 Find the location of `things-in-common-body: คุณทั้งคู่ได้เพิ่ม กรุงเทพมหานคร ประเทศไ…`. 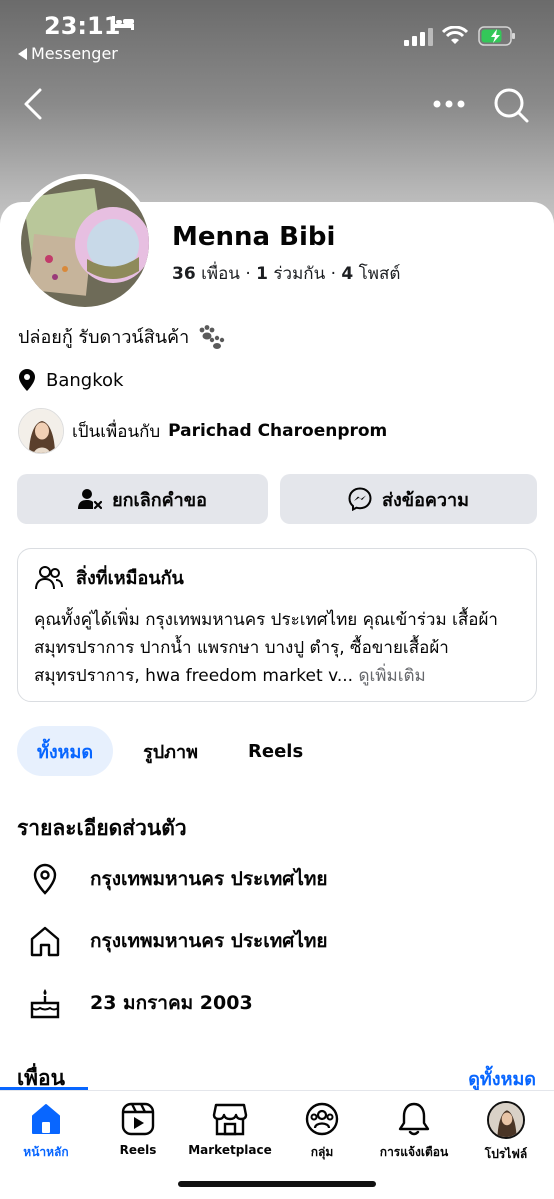

things-in-common-body: คุณทั้งคู่ได้เพิ่ม กรุงเทพมหานคร ประเทศไ… is located at coordinates (266, 648).